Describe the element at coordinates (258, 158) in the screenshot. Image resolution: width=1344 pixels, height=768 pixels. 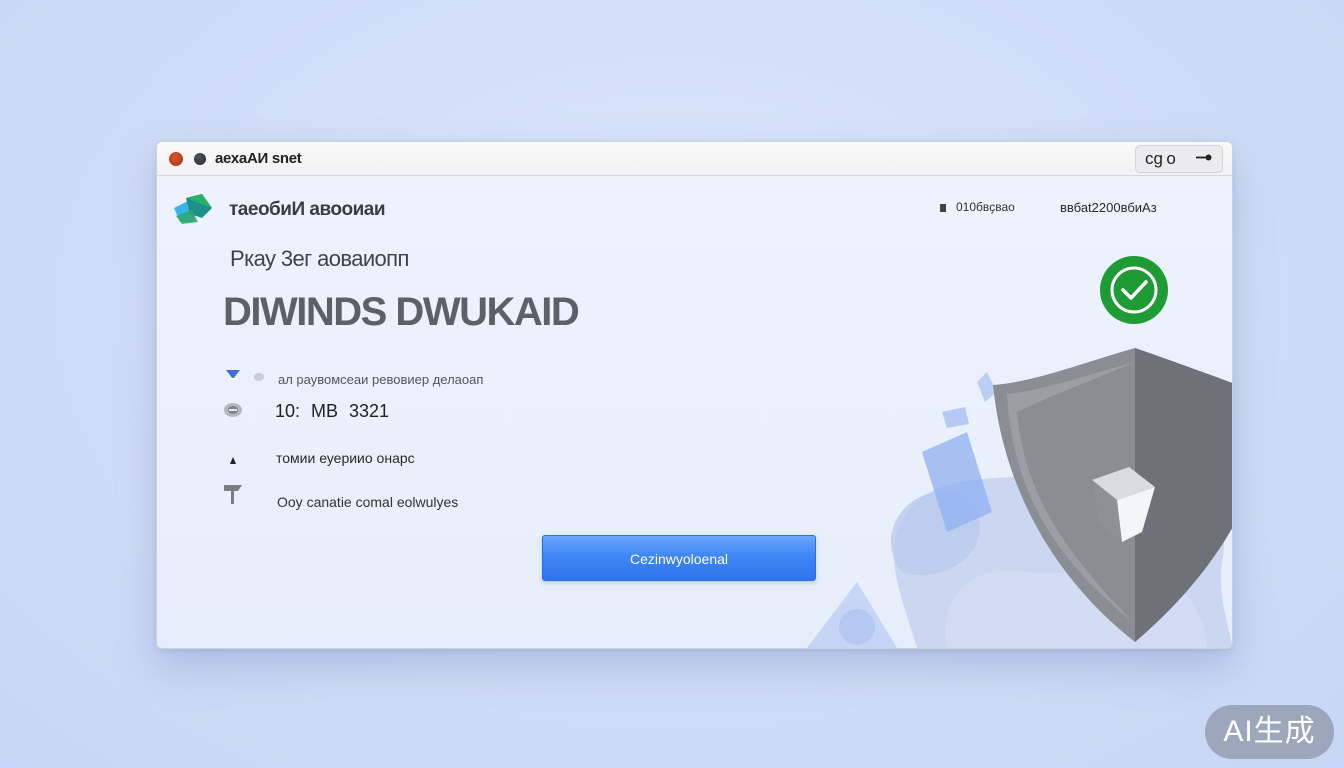
I see `window-title: аехаАИ snet` at that location.